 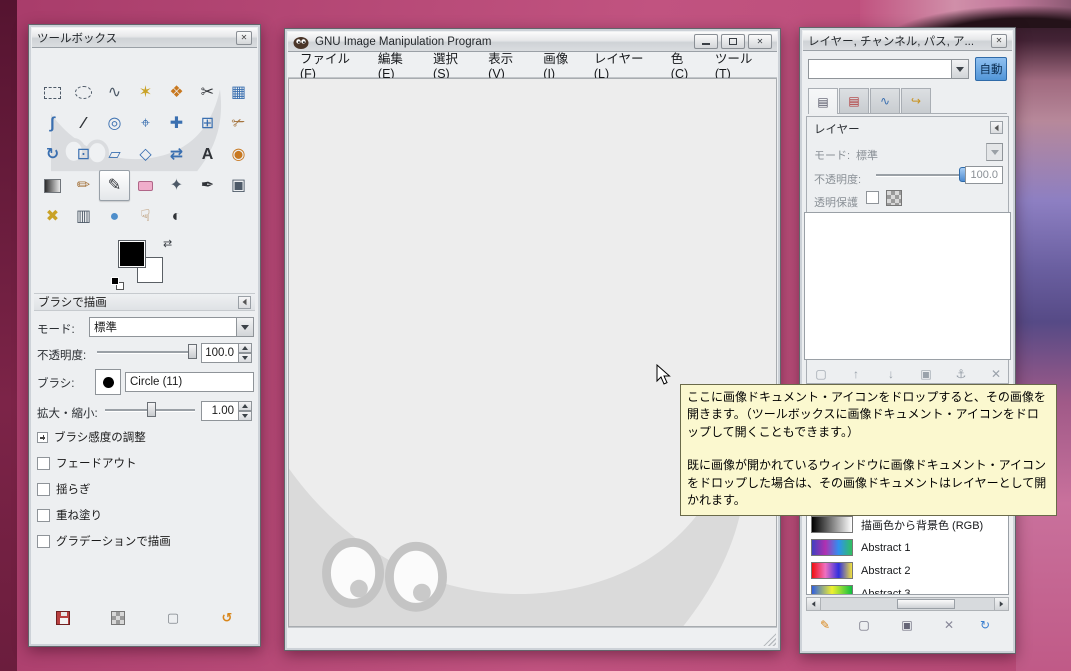 What do you see at coordinates (69, 515) in the screenshot?
I see `incremental-option: 重ね塗り` at bounding box center [69, 515].